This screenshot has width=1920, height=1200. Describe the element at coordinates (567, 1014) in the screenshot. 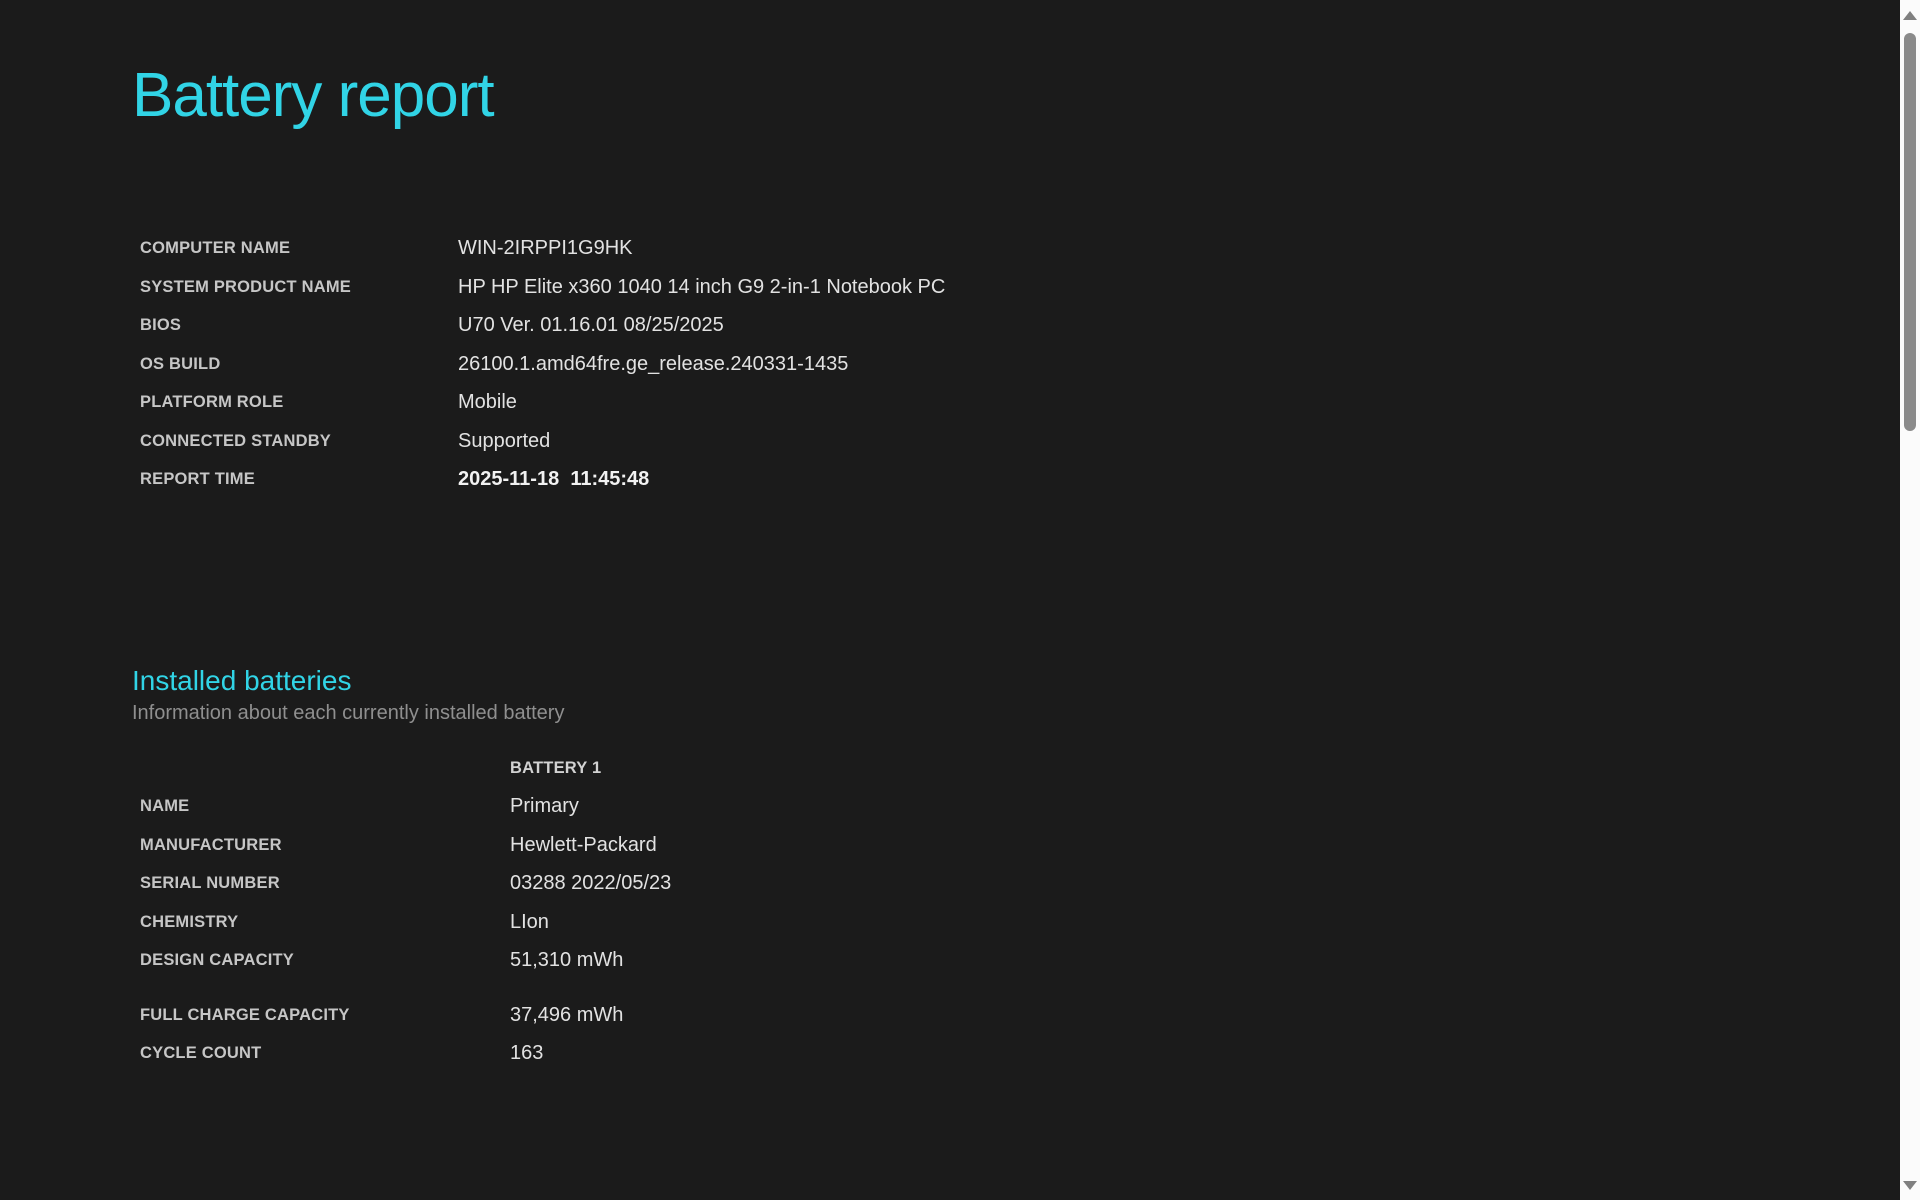

I see `battery-value-full-charge-capacity: 37,496 mWh` at that location.